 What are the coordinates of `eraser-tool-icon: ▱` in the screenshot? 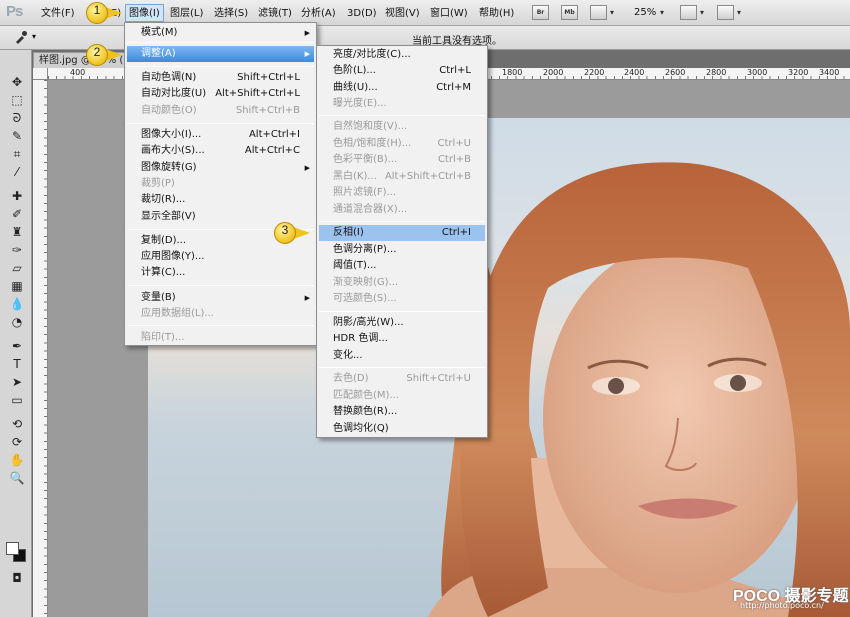 It's located at (17, 268).